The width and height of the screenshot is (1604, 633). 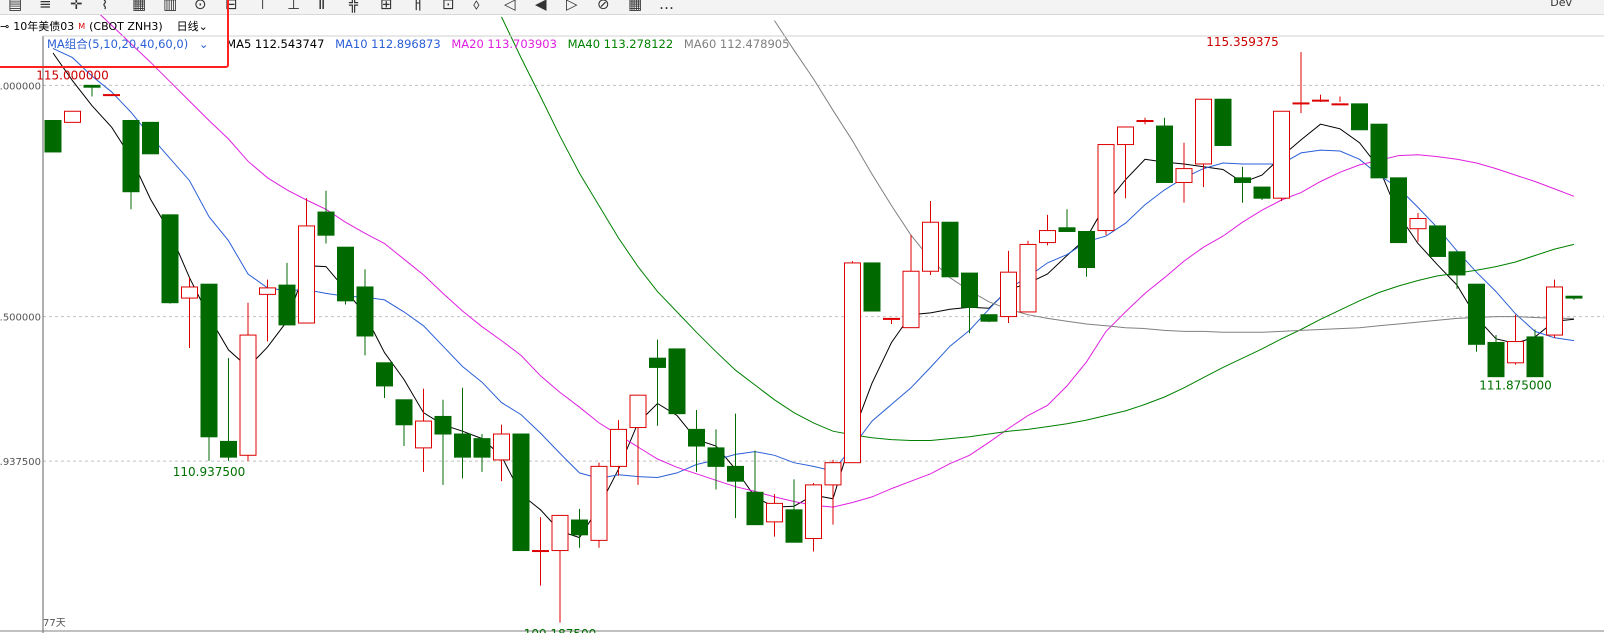 I want to click on brush-icon: Ⅱ, so click(x=321, y=6).